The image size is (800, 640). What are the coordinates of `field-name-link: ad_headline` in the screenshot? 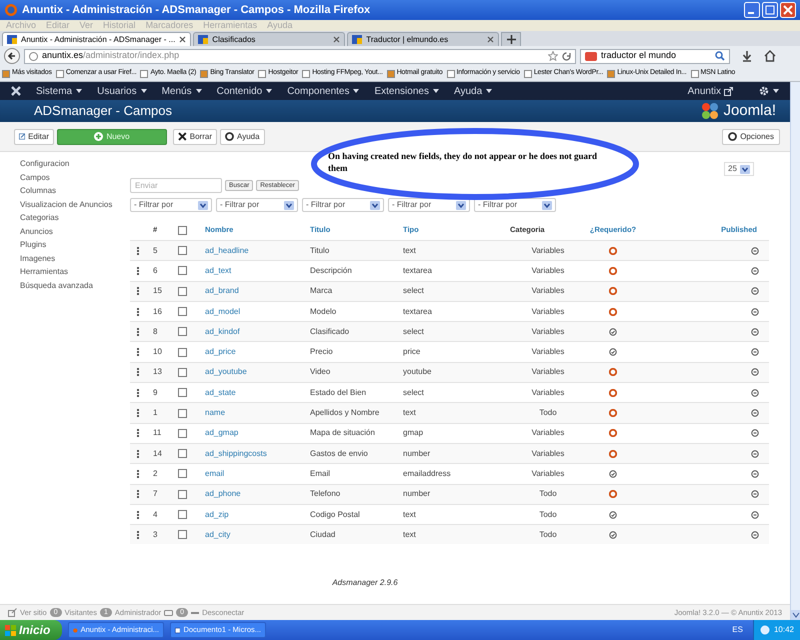 It's located at (252, 250).